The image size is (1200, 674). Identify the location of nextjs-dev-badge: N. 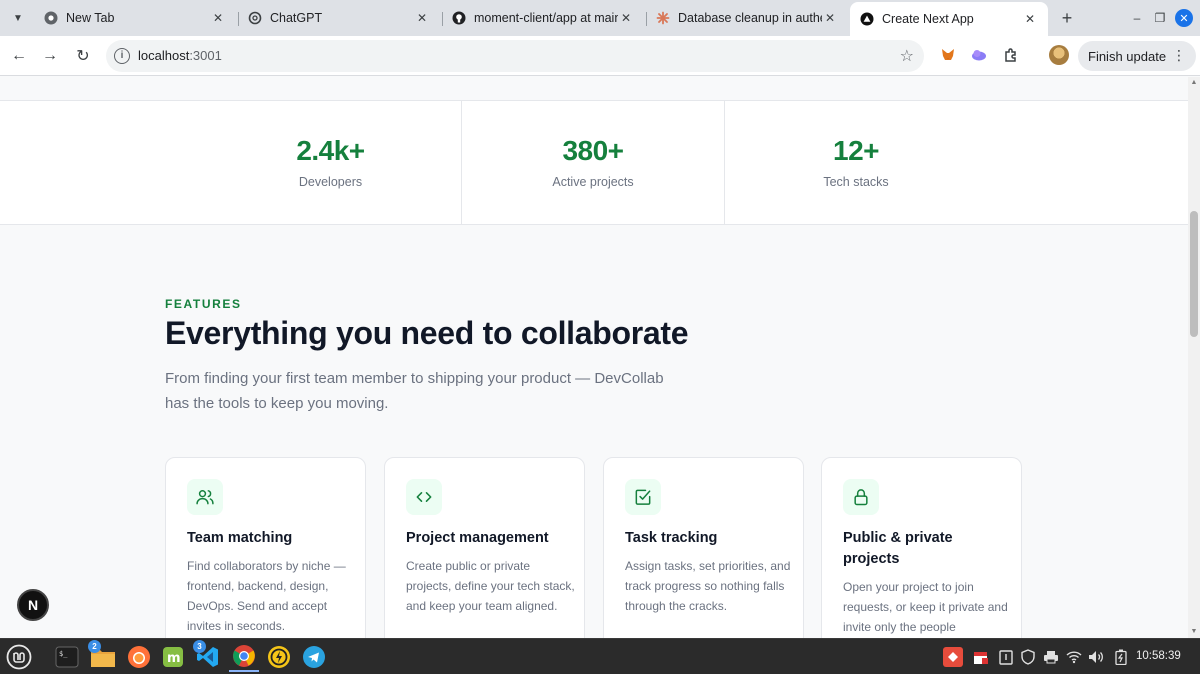
(33, 605).